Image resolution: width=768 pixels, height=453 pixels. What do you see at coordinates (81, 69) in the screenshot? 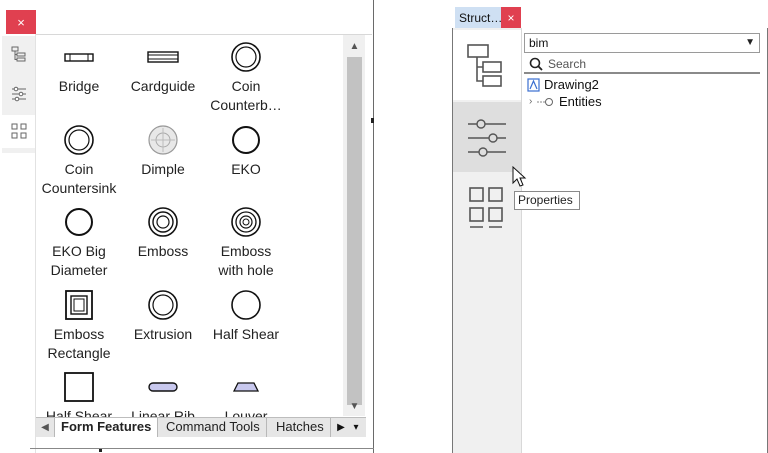
I see `library-item: Bridge` at bounding box center [81, 69].